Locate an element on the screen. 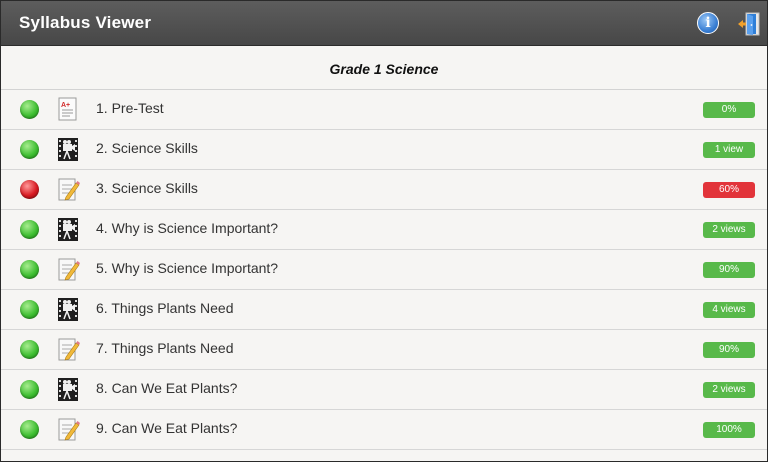 Image resolution: width=768 pixels, height=462 pixels. item-label: 5. Why is Science Important? is located at coordinates (187, 268).